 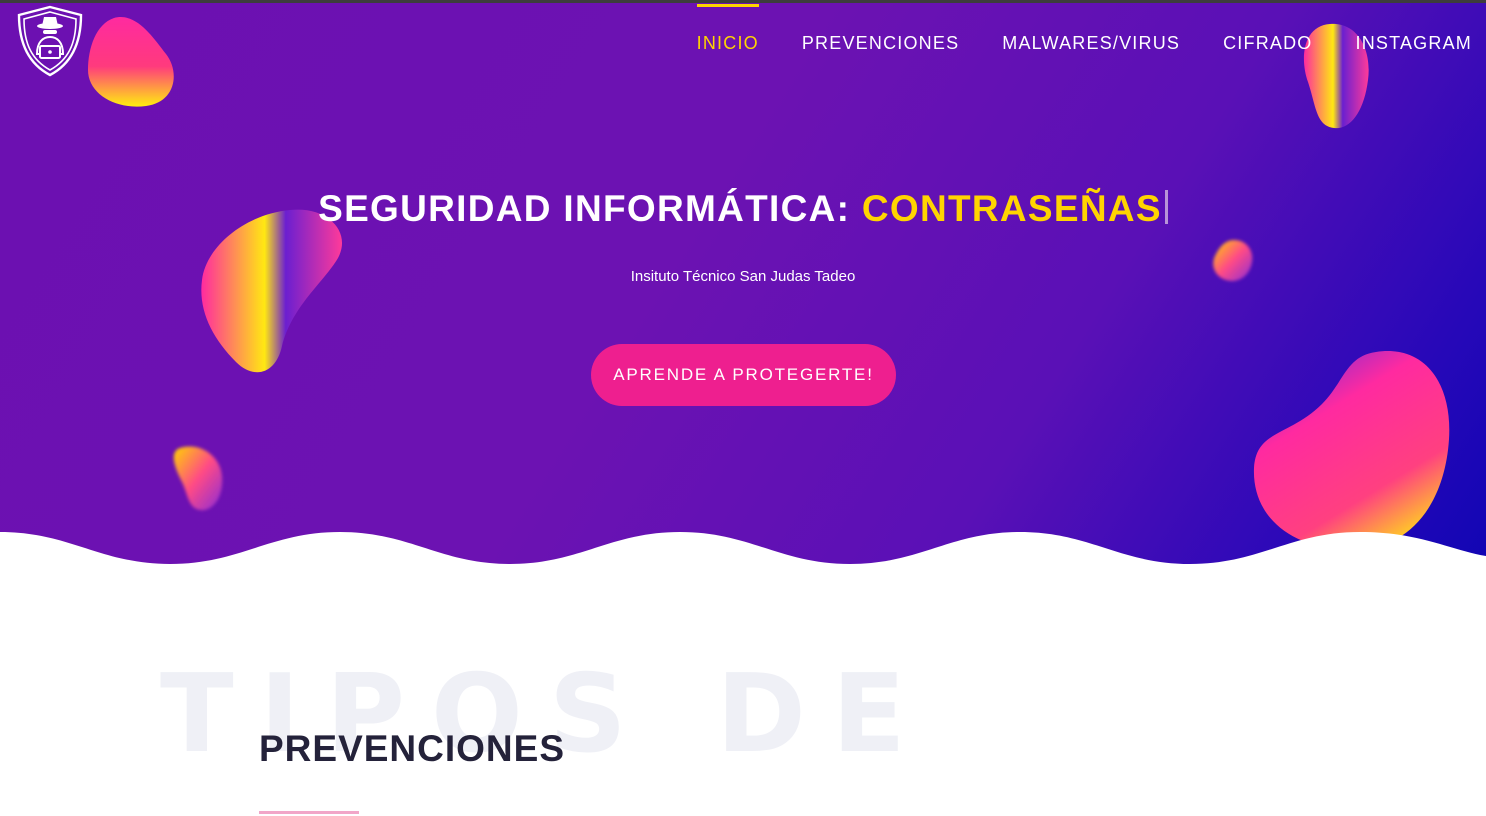 What do you see at coordinates (198, 478) in the screenshot?
I see `decor-blob-small-left` at bounding box center [198, 478].